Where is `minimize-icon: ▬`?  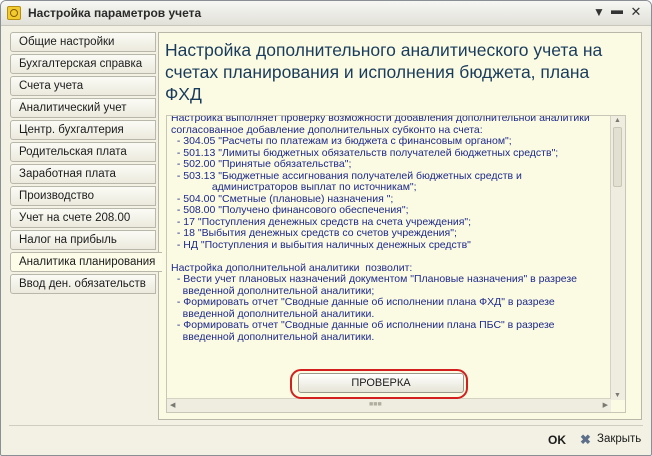
minimize-icon: ▬ is located at coordinates (617, 10).